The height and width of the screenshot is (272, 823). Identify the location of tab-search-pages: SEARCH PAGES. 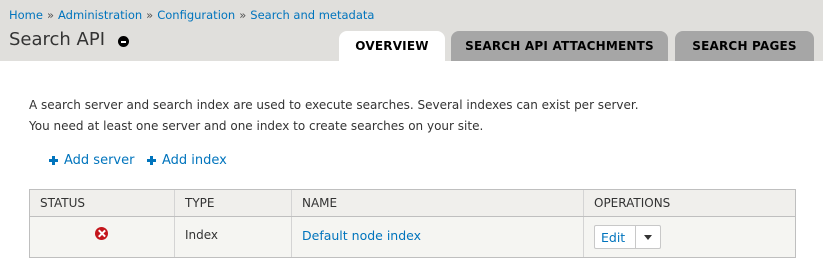
(744, 46).